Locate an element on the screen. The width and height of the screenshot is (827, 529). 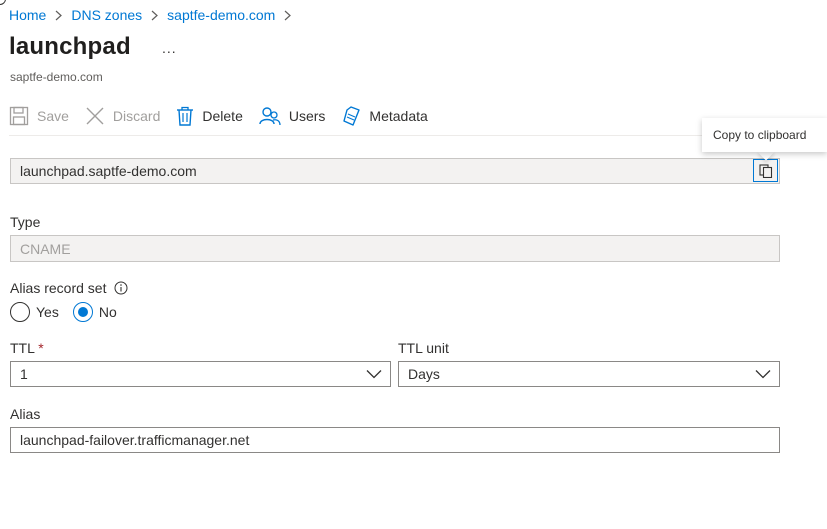
breadcrumb-home: Home is located at coordinates (27, 15).